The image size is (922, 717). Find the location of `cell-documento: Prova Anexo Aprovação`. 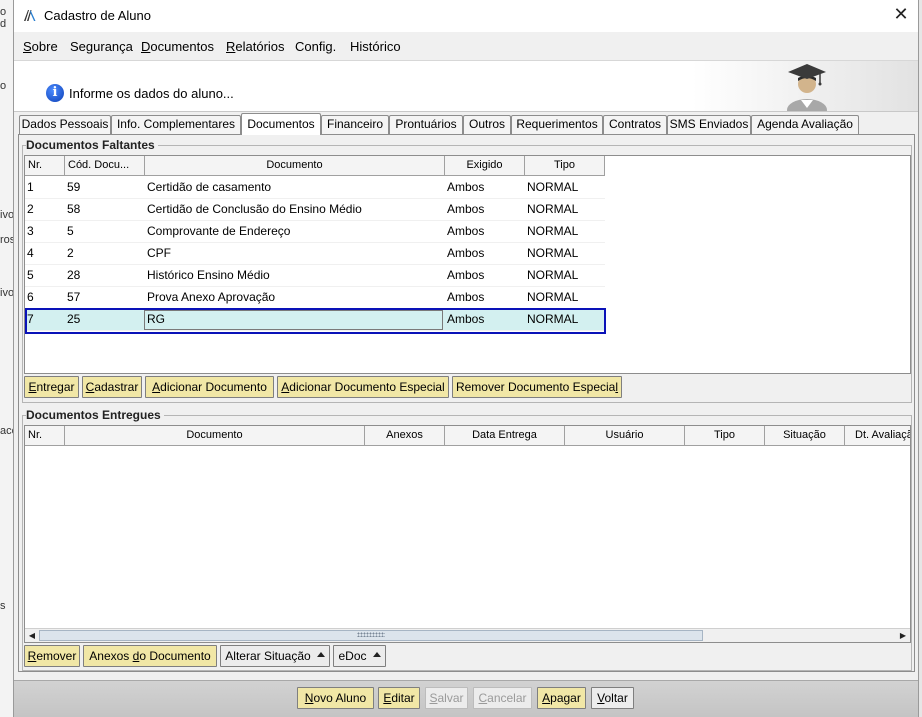

cell-documento: Prova Anexo Aprovação is located at coordinates (211, 297).